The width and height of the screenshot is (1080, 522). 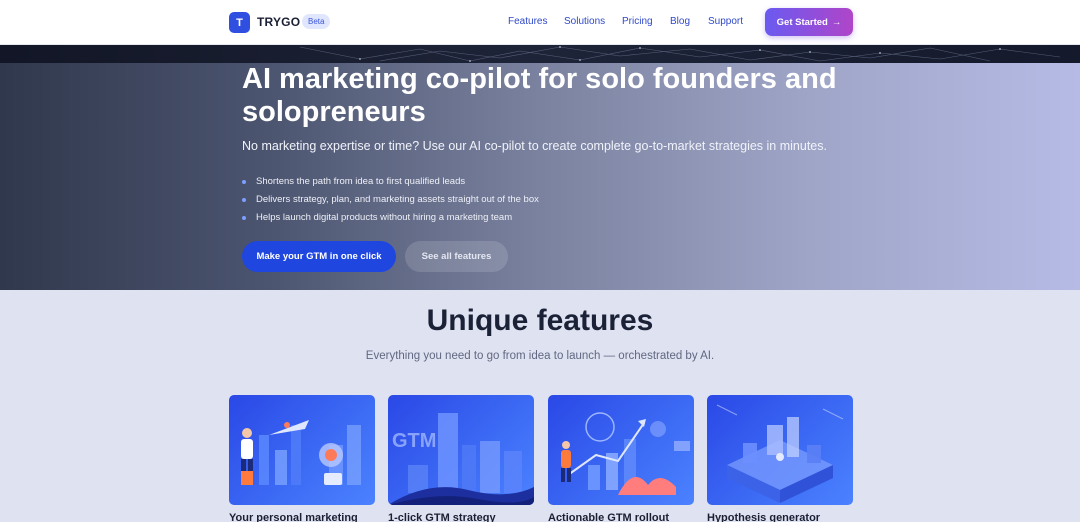 I want to click on feature-card-gtm-strategy: GTM, so click(x=461, y=450).